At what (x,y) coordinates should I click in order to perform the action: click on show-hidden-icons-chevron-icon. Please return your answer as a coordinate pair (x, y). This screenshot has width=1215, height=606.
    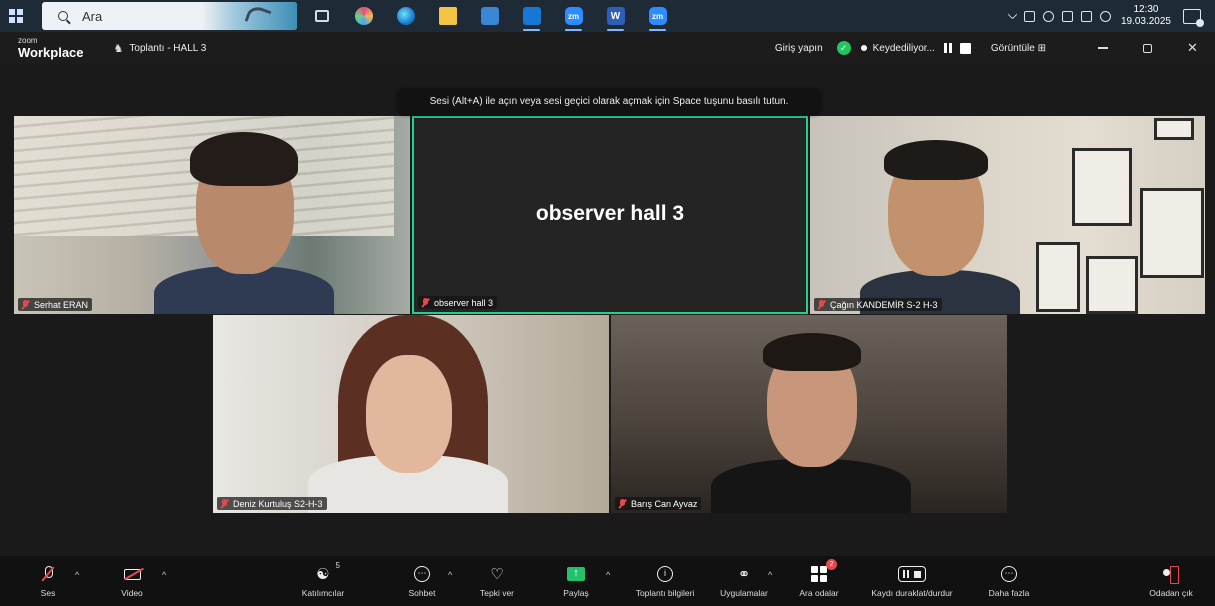
    Looking at the image, I should click on (1012, 14).